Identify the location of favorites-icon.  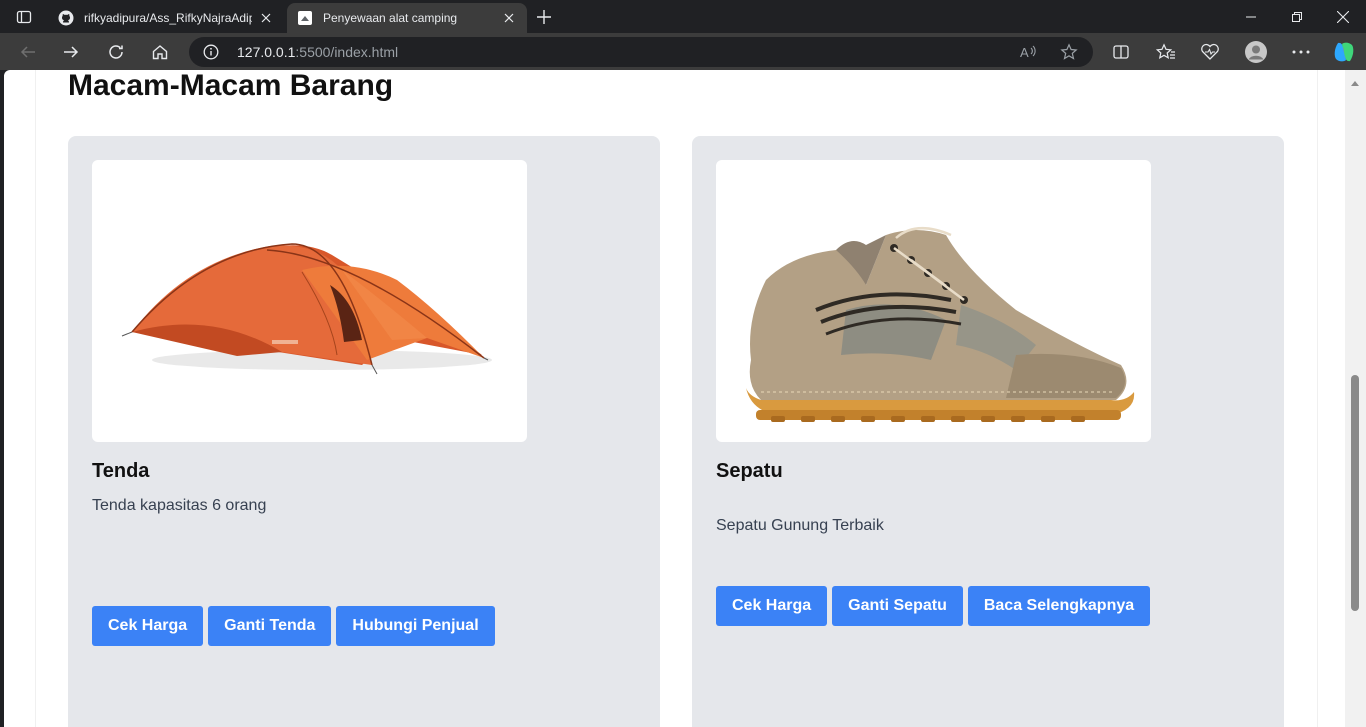
(1166, 52).